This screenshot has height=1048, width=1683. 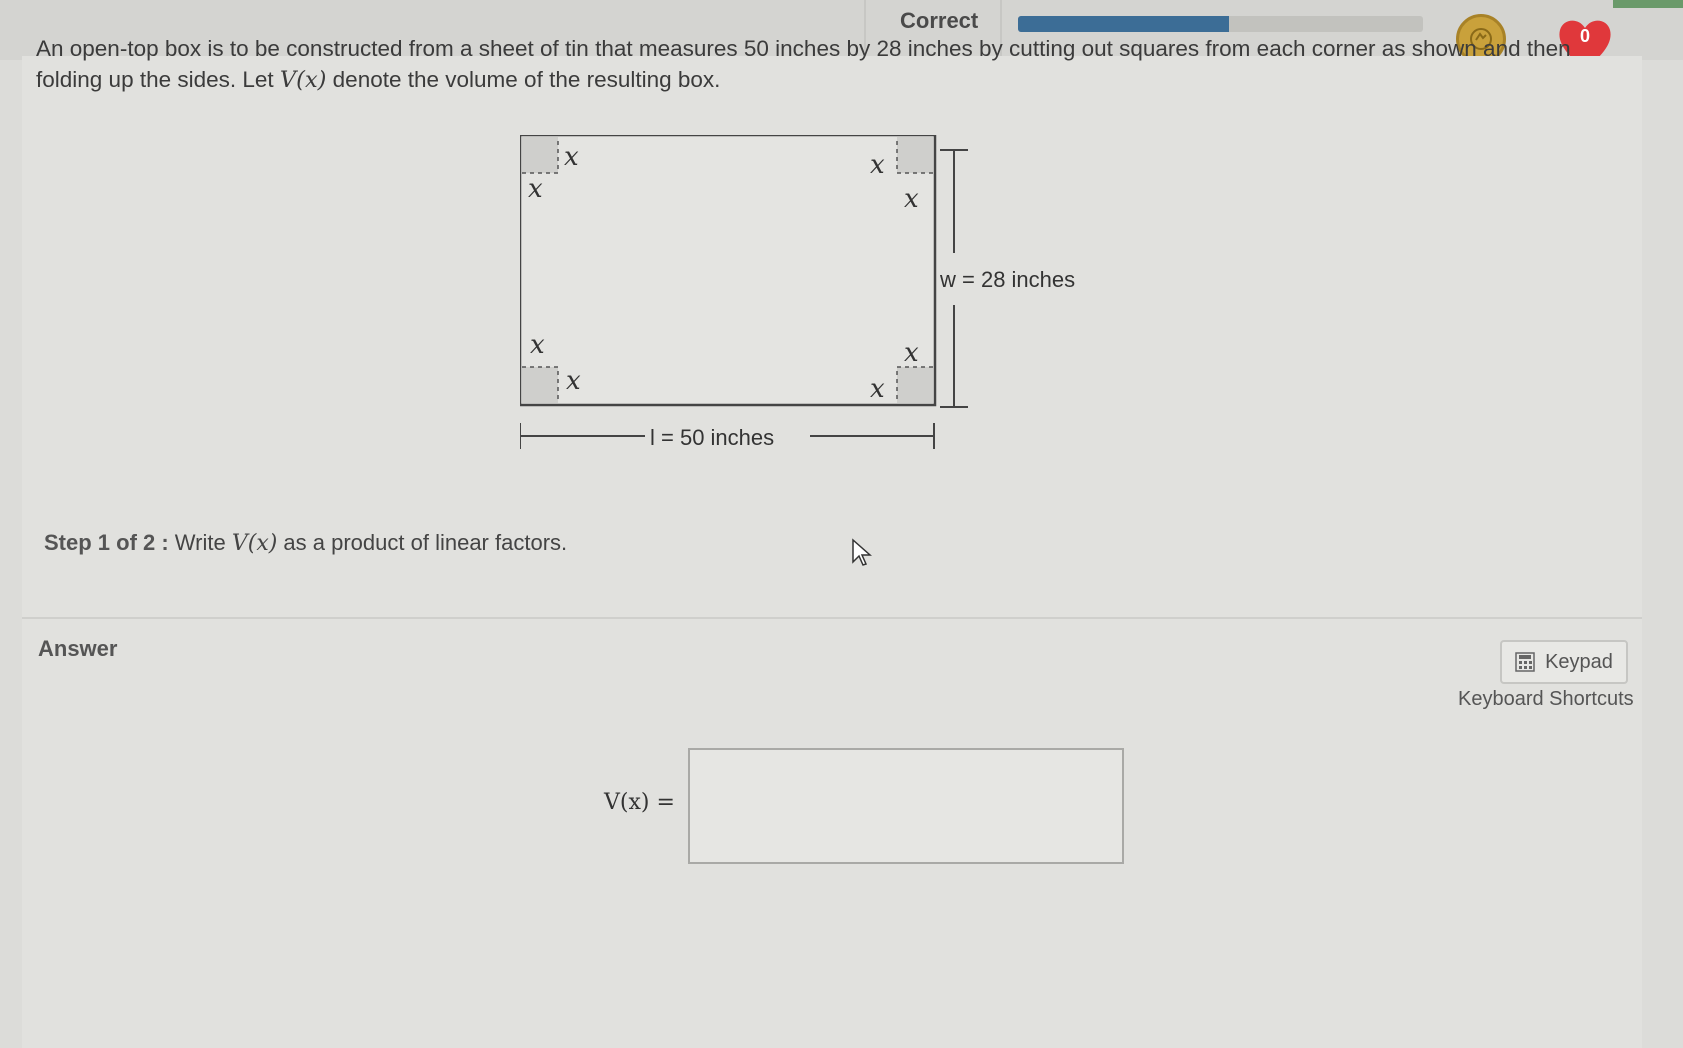 I want to click on corner-square-bottom-right, so click(x=915, y=385).